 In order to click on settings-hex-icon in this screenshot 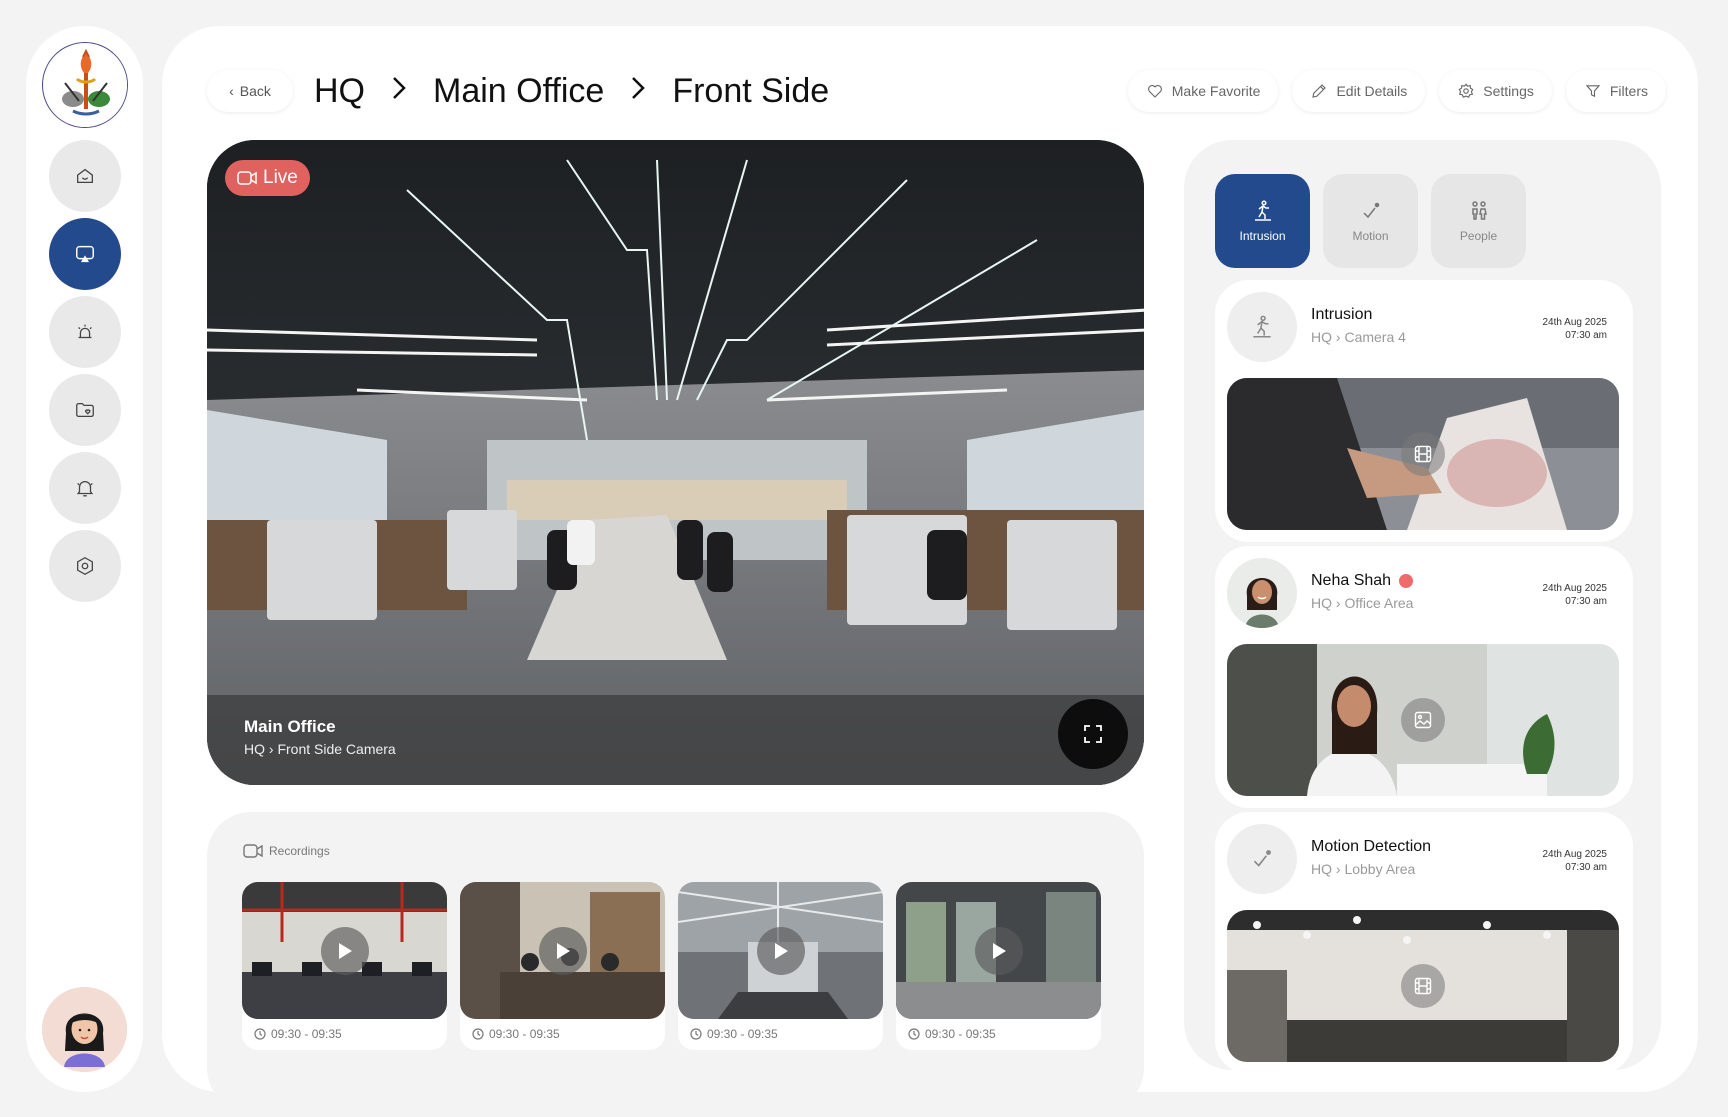, I will do `click(85, 566)`.